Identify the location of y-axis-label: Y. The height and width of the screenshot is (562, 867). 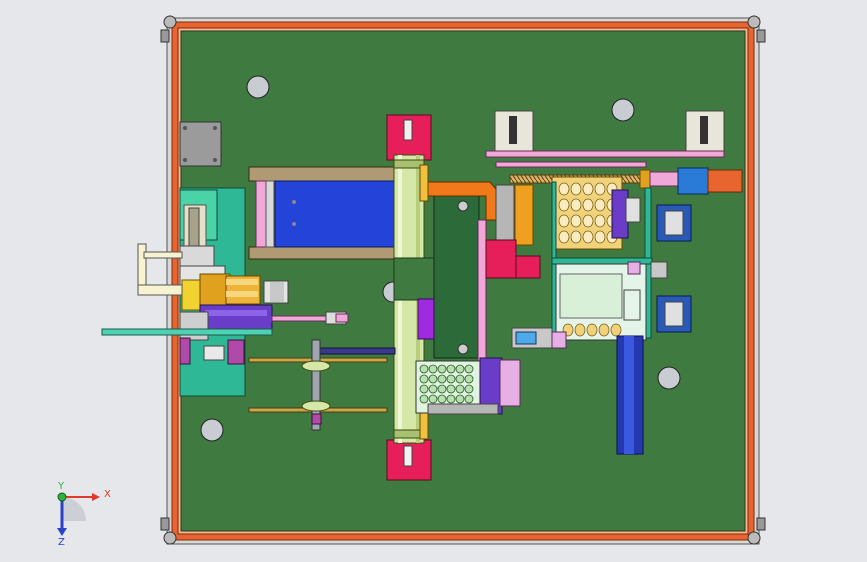
(61, 486).